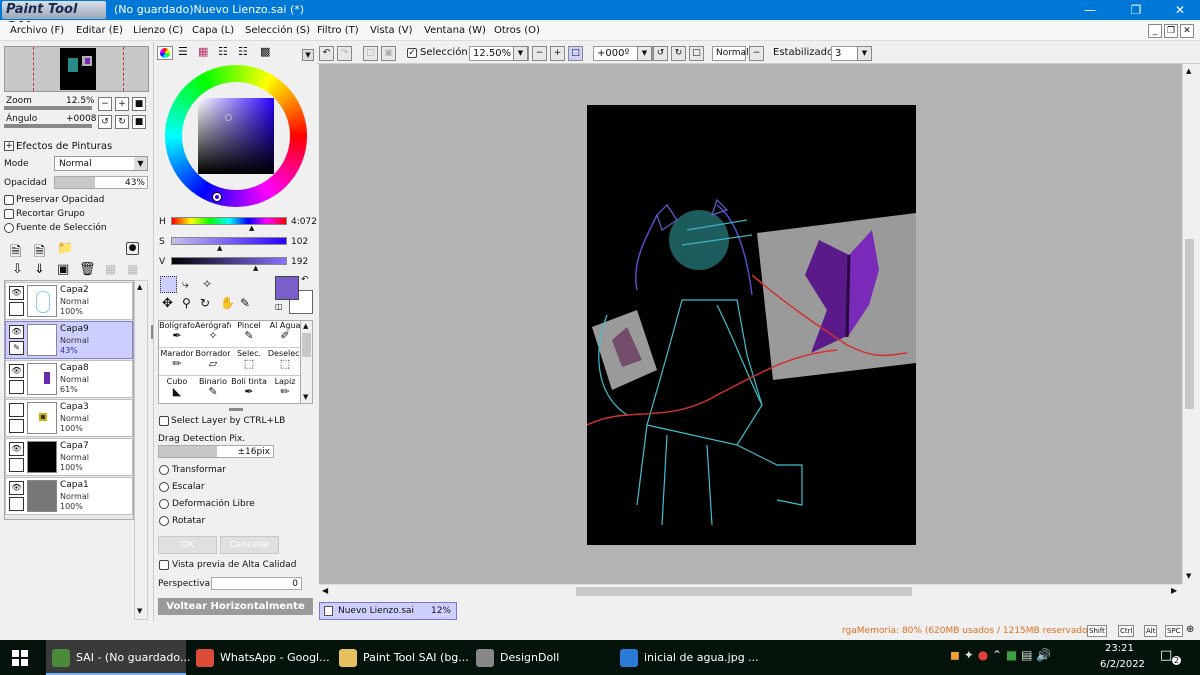 This screenshot has height=675, width=1200. What do you see at coordinates (1119, 648) in the screenshot?
I see `clock-time: 23:21` at bounding box center [1119, 648].